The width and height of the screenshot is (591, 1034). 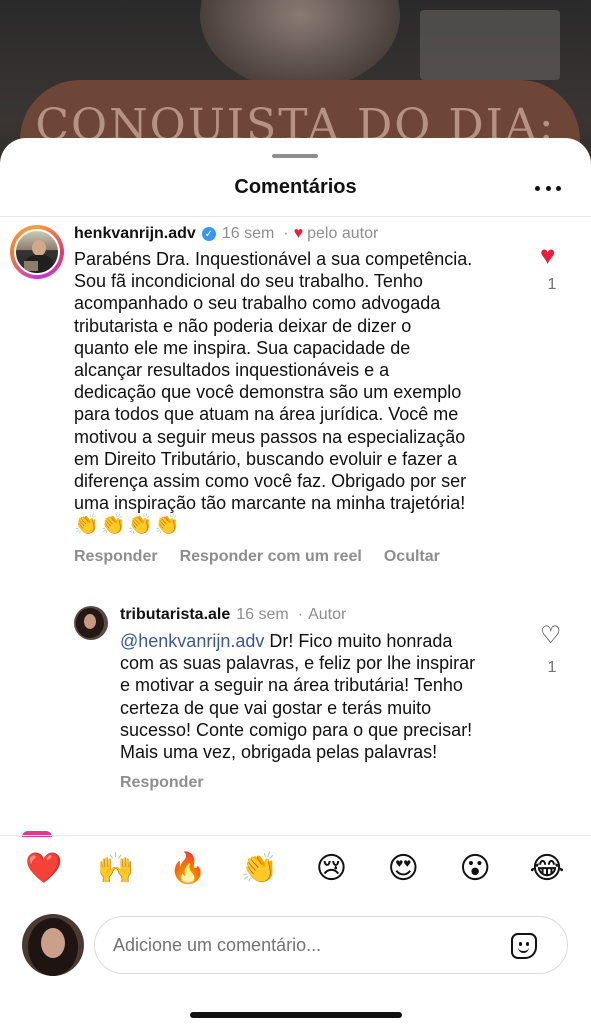 What do you see at coordinates (279, 752) in the screenshot?
I see `comment-line: Mais uma vez, obrigada pelas palavras!` at bounding box center [279, 752].